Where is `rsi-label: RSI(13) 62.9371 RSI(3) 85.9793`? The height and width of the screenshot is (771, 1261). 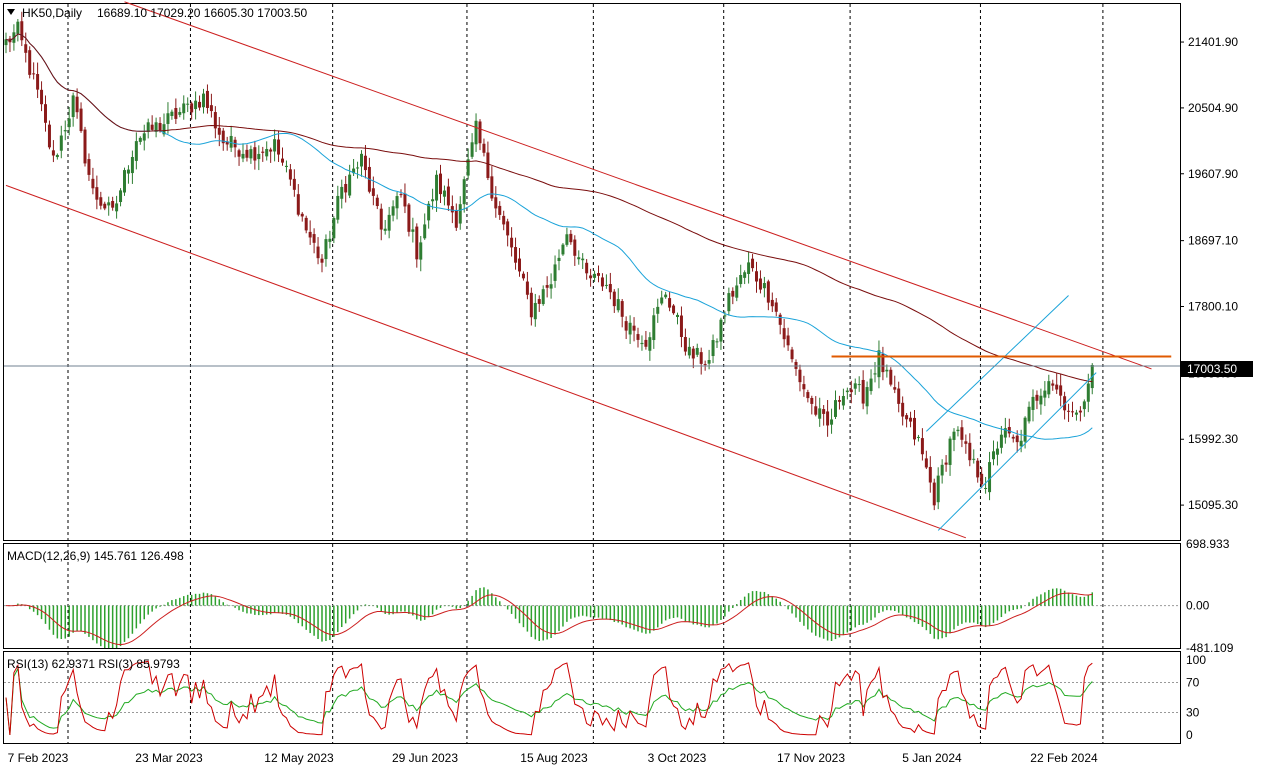 rsi-label: RSI(13) 62.9371 RSI(3) 85.9793 is located at coordinates (93, 664).